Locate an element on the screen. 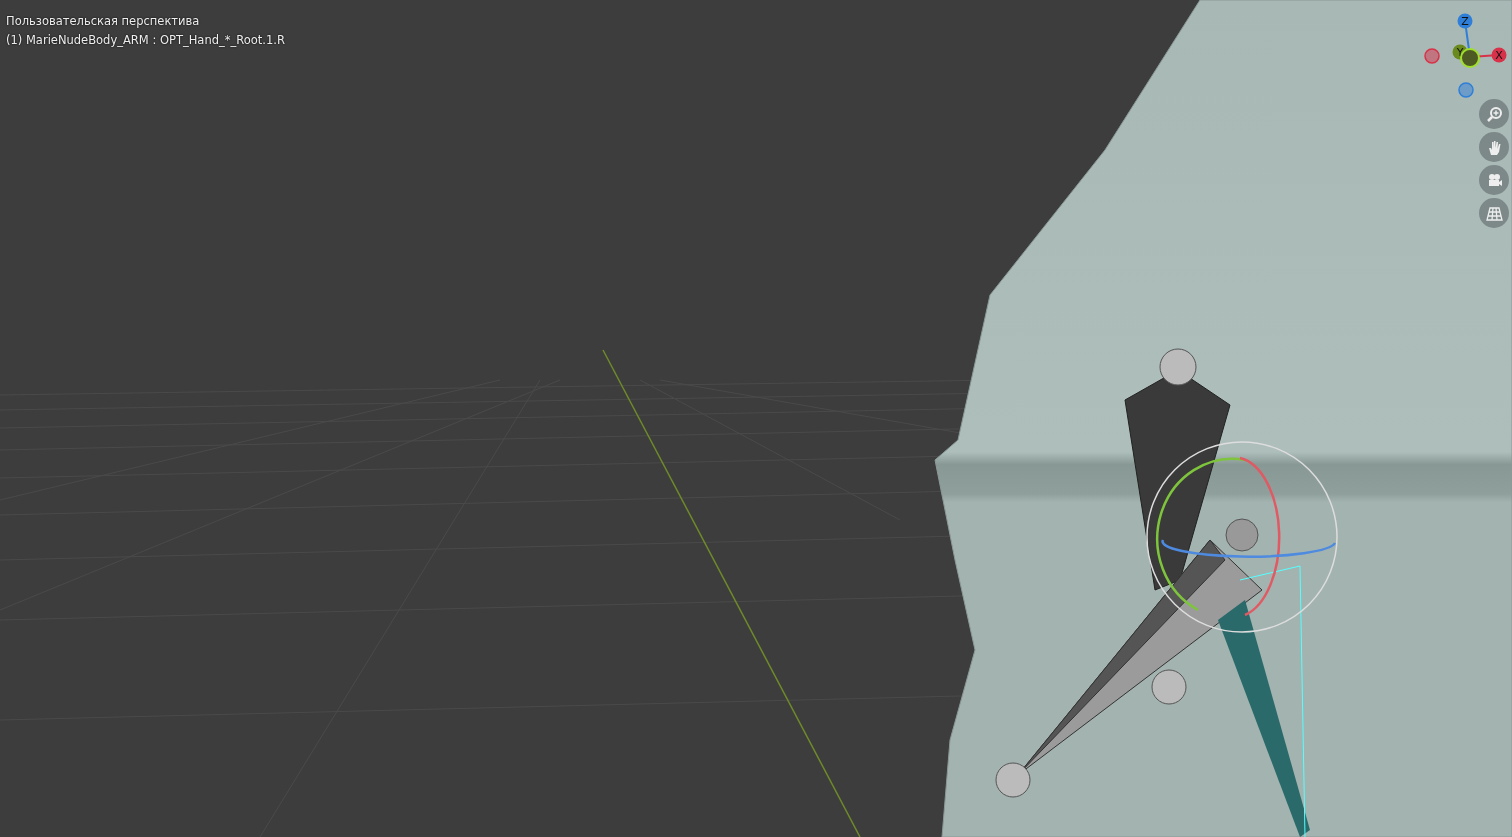 The height and width of the screenshot is (837, 1512). grid-icon is located at coordinates (1494, 213).